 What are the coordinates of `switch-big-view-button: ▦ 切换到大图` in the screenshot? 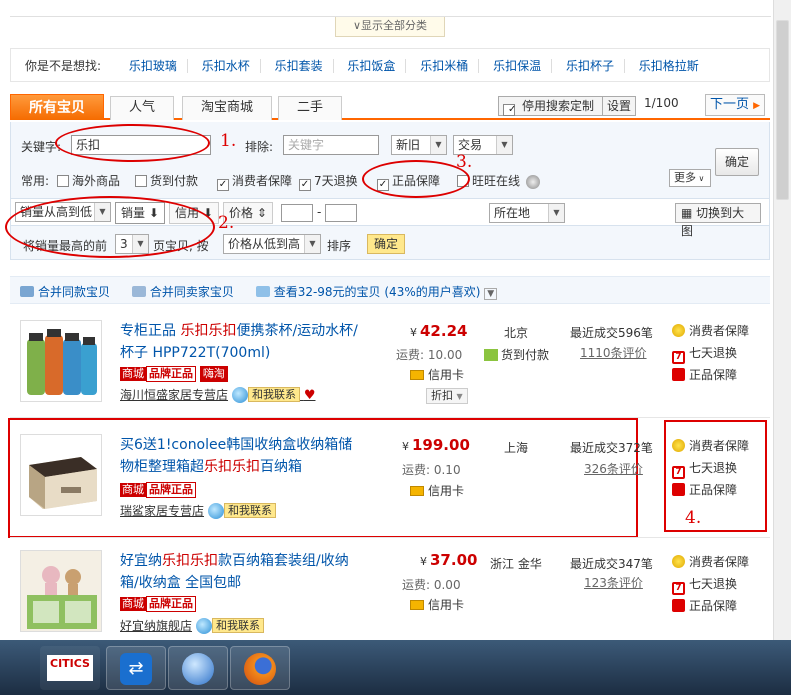 It's located at (718, 220).